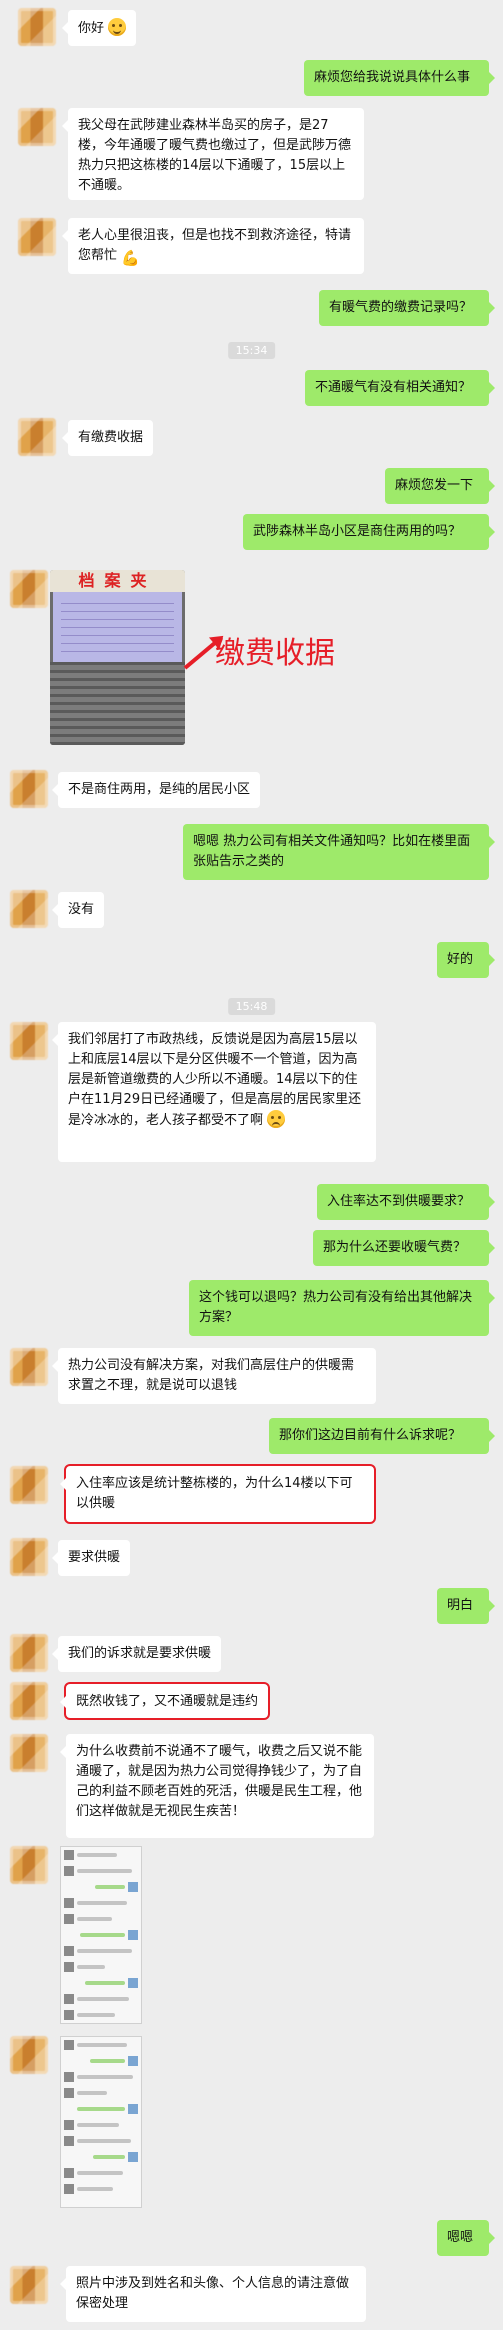 This screenshot has height=2330, width=503. What do you see at coordinates (460, 2237) in the screenshot?
I see `message-text: 嗯嗯` at bounding box center [460, 2237].